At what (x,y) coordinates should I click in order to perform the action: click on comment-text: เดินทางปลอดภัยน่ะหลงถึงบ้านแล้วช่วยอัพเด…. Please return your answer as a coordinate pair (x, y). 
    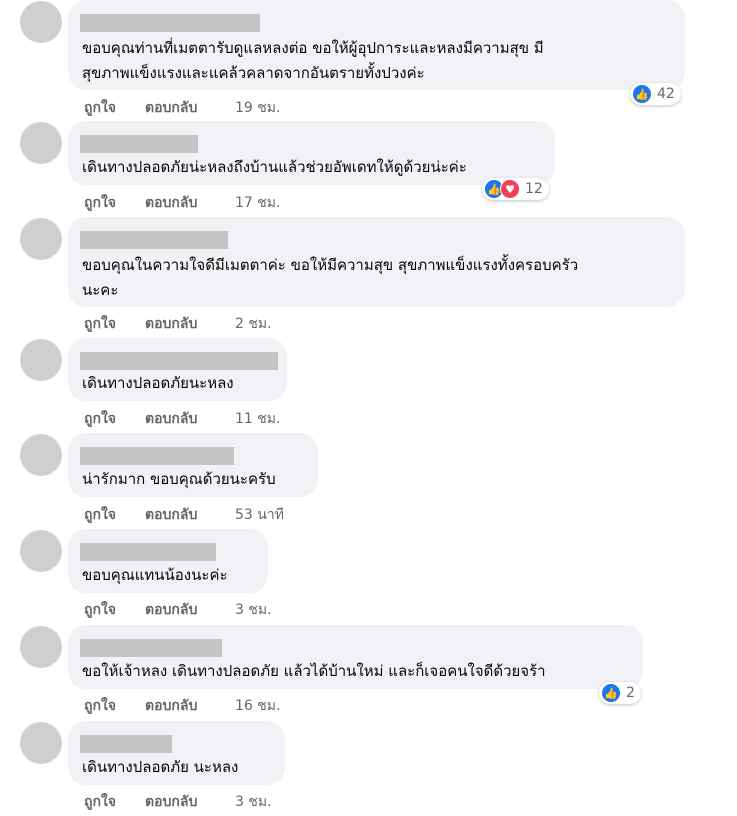
    Looking at the image, I should click on (274, 167).